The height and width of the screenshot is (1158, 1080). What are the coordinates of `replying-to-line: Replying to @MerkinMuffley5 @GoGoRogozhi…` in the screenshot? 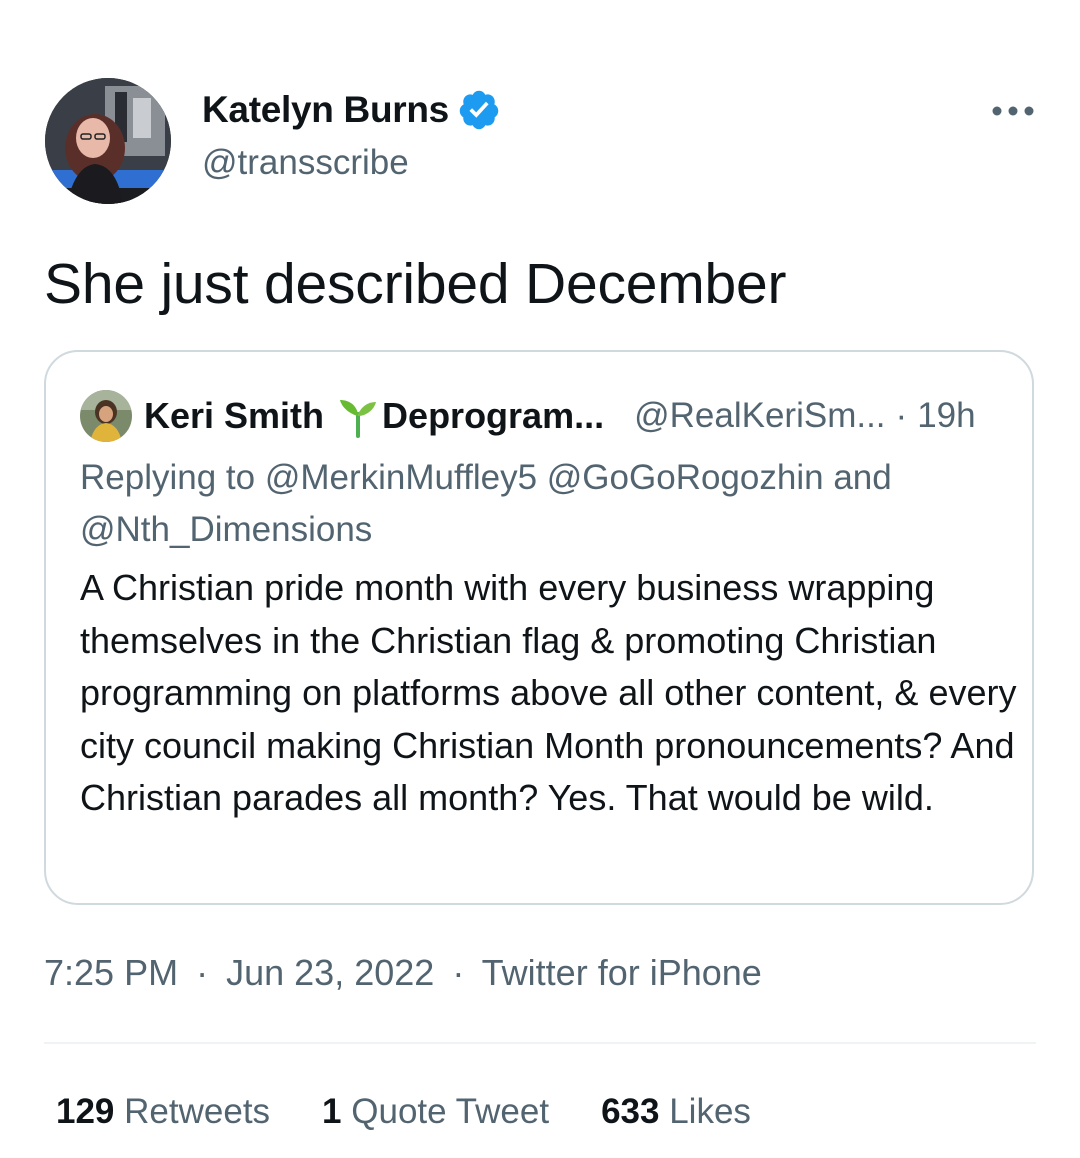 It's located at (545, 504).